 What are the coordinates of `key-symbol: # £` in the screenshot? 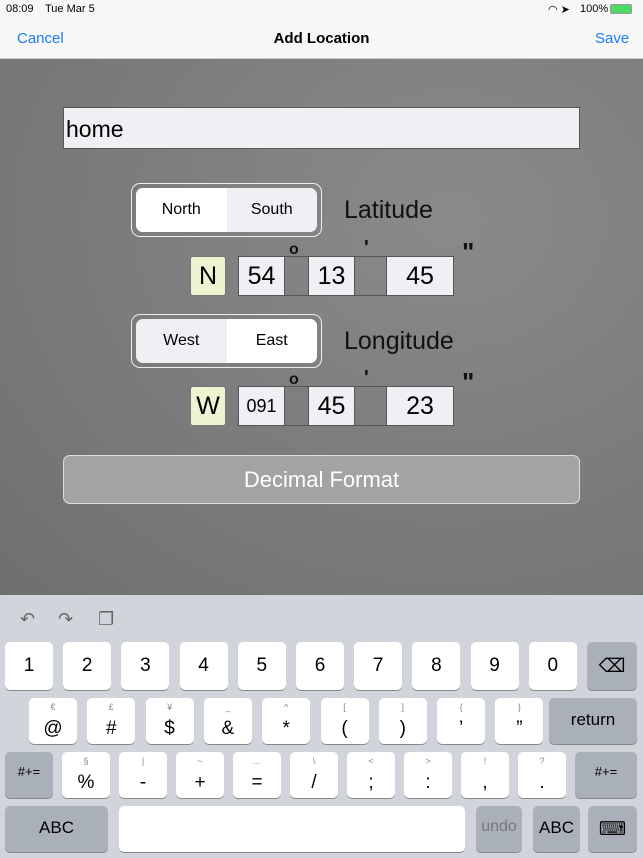 It's located at (111, 721).